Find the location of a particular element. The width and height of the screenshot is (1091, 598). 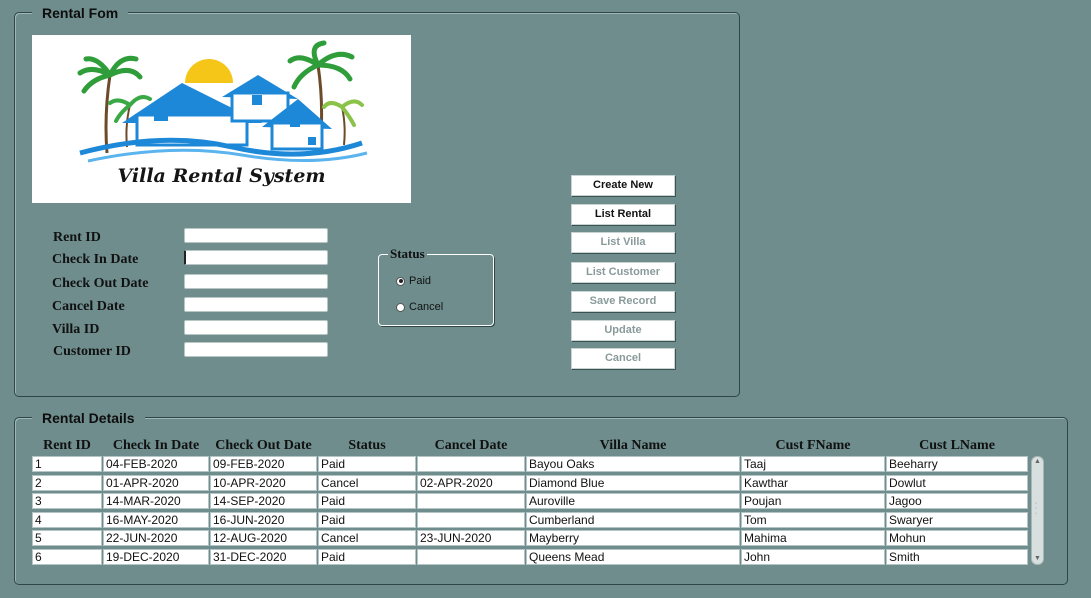

status-title: Status is located at coordinates (407, 253).